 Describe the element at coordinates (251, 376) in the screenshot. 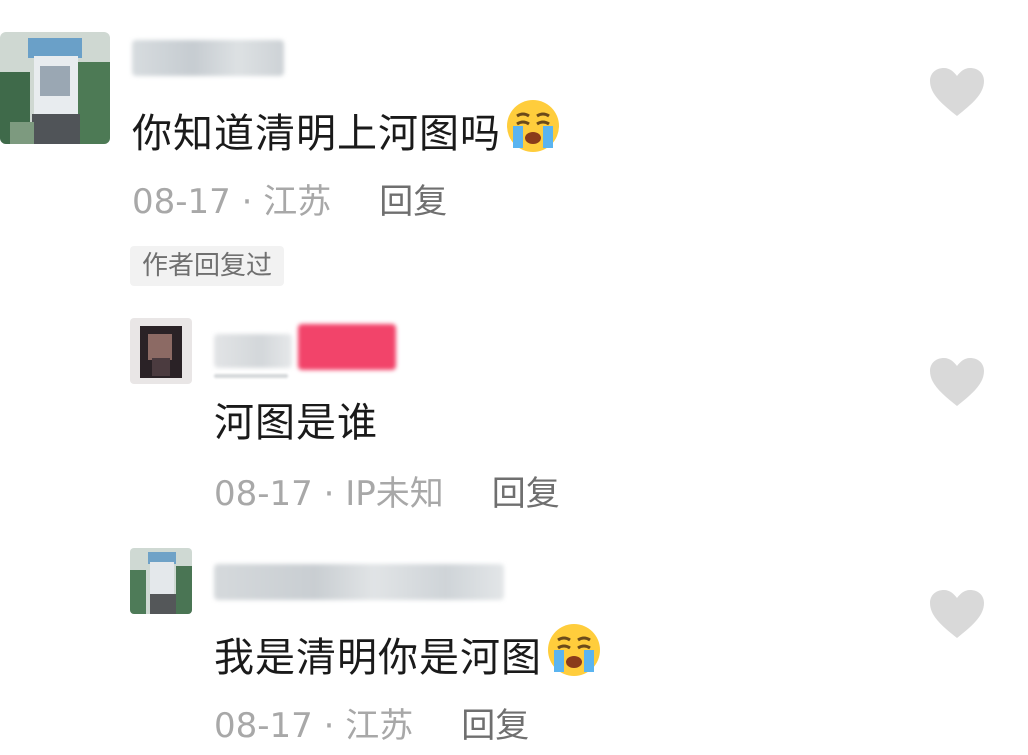

I see `username-underline` at that location.